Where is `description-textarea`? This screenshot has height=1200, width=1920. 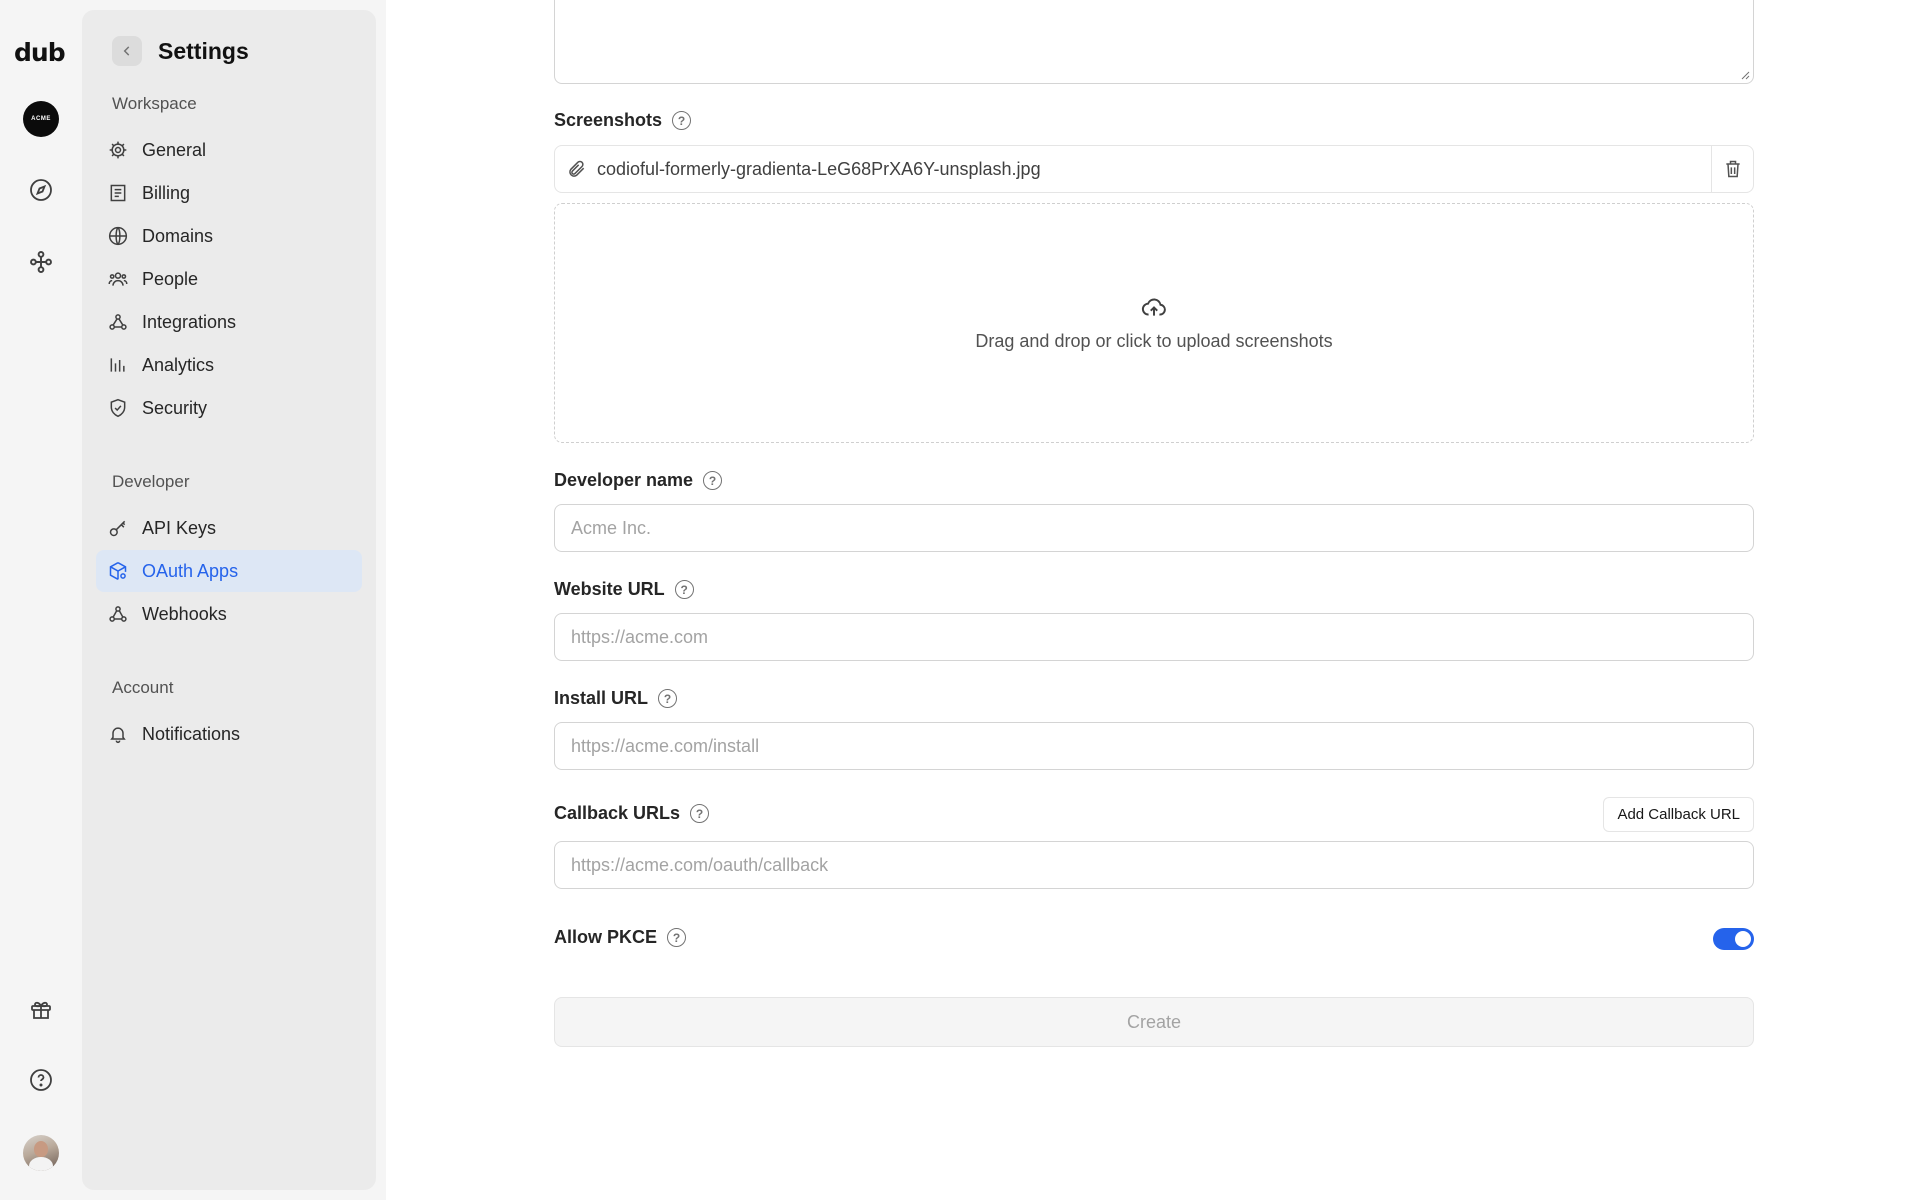
description-textarea is located at coordinates (1154, 42).